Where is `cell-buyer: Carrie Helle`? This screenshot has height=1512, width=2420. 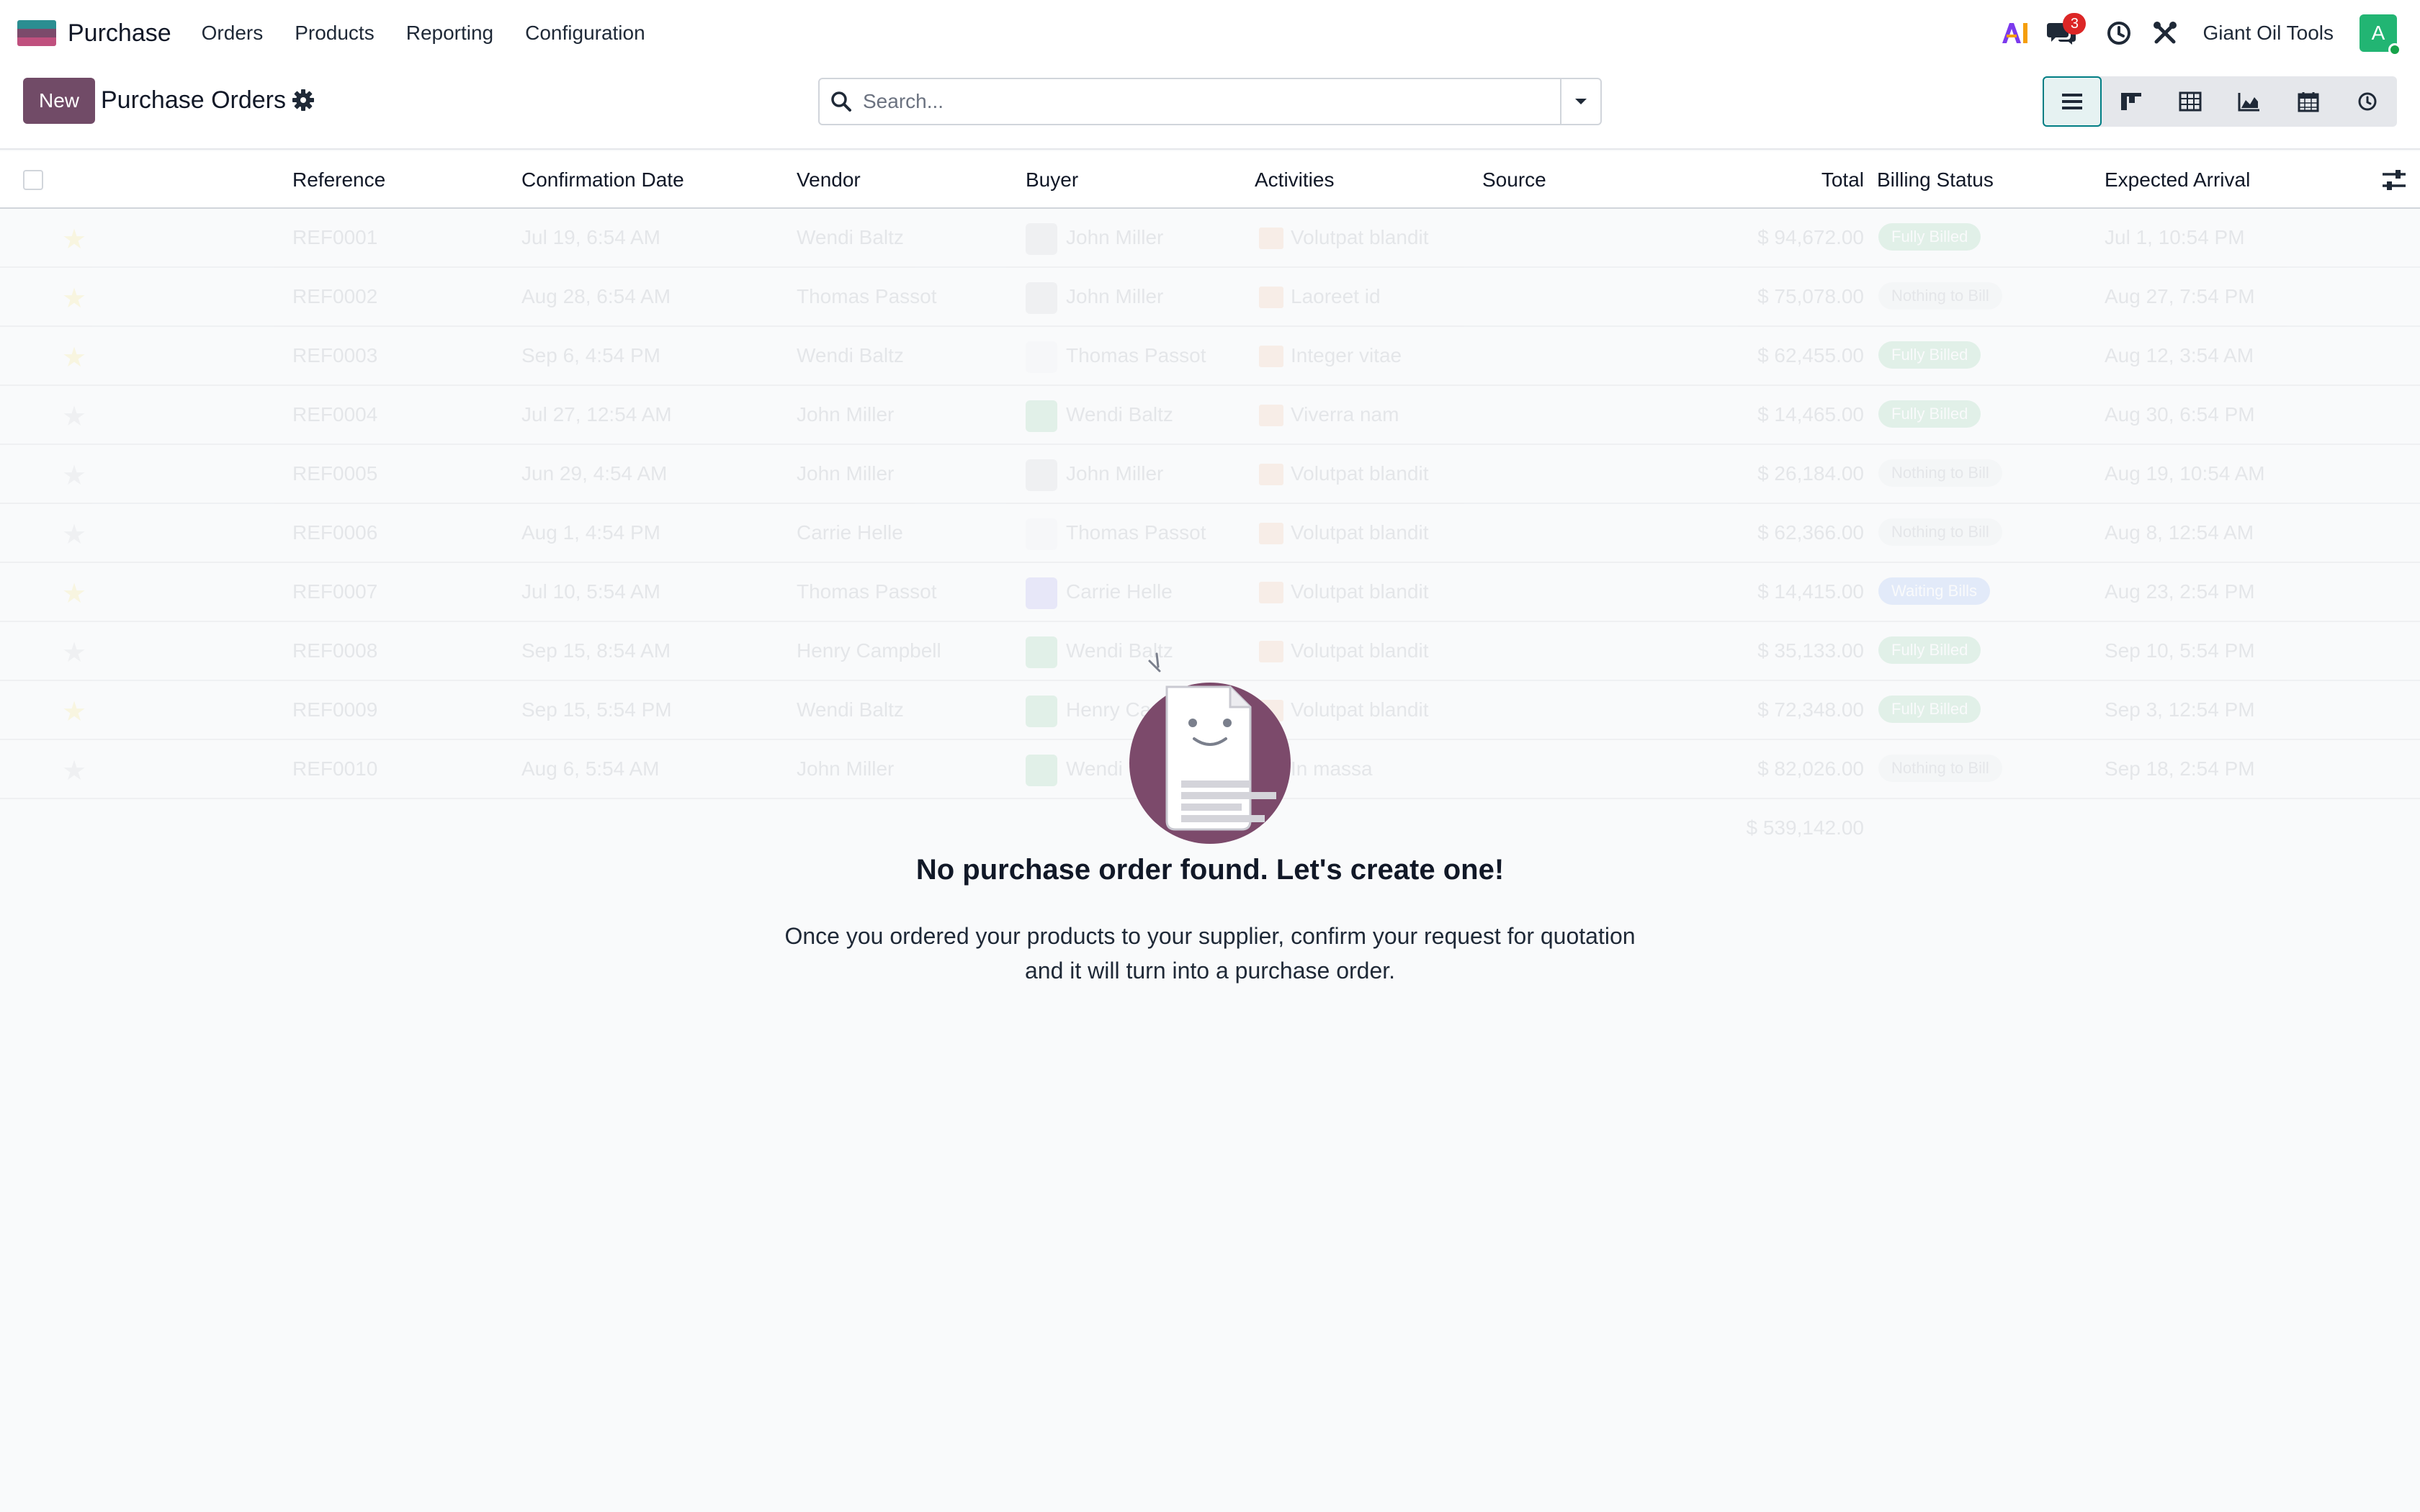
cell-buyer: Carrie Helle is located at coordinates (1119, 591).